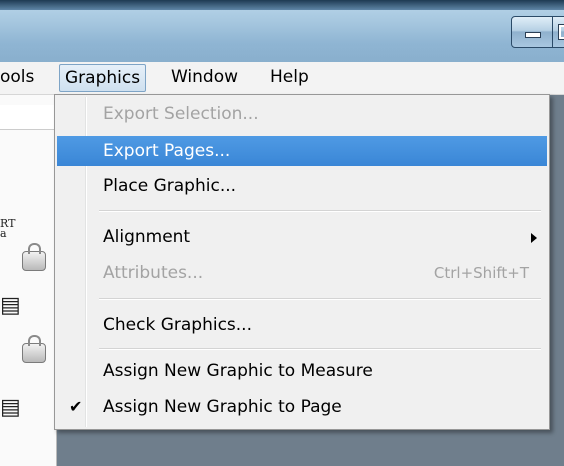 The image size is (564, 466). What do you see at coordinates (282, 31) in the screenshot?
I see `title-bar` at bounding box center [282, 31].